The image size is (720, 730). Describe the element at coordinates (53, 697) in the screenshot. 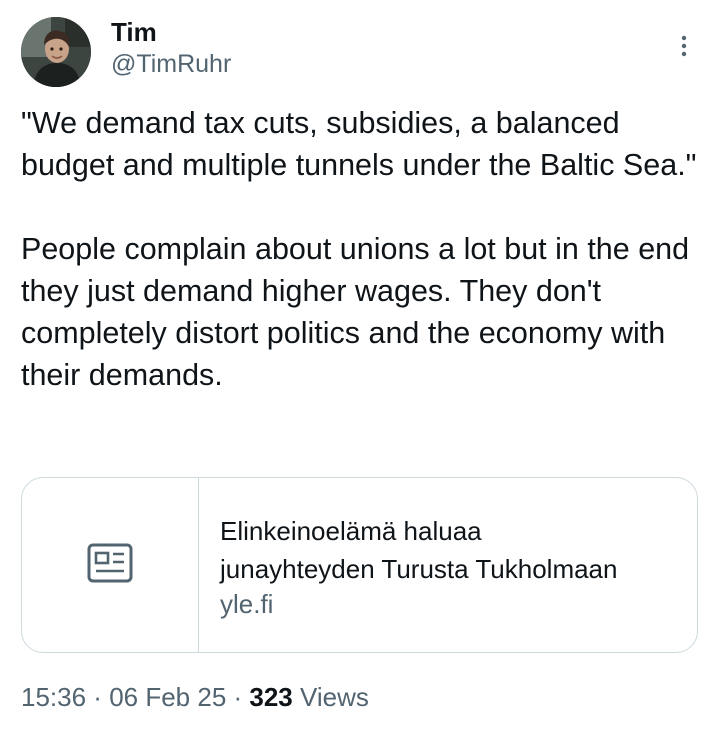

I see `tweet-time: 15:36` at that location.